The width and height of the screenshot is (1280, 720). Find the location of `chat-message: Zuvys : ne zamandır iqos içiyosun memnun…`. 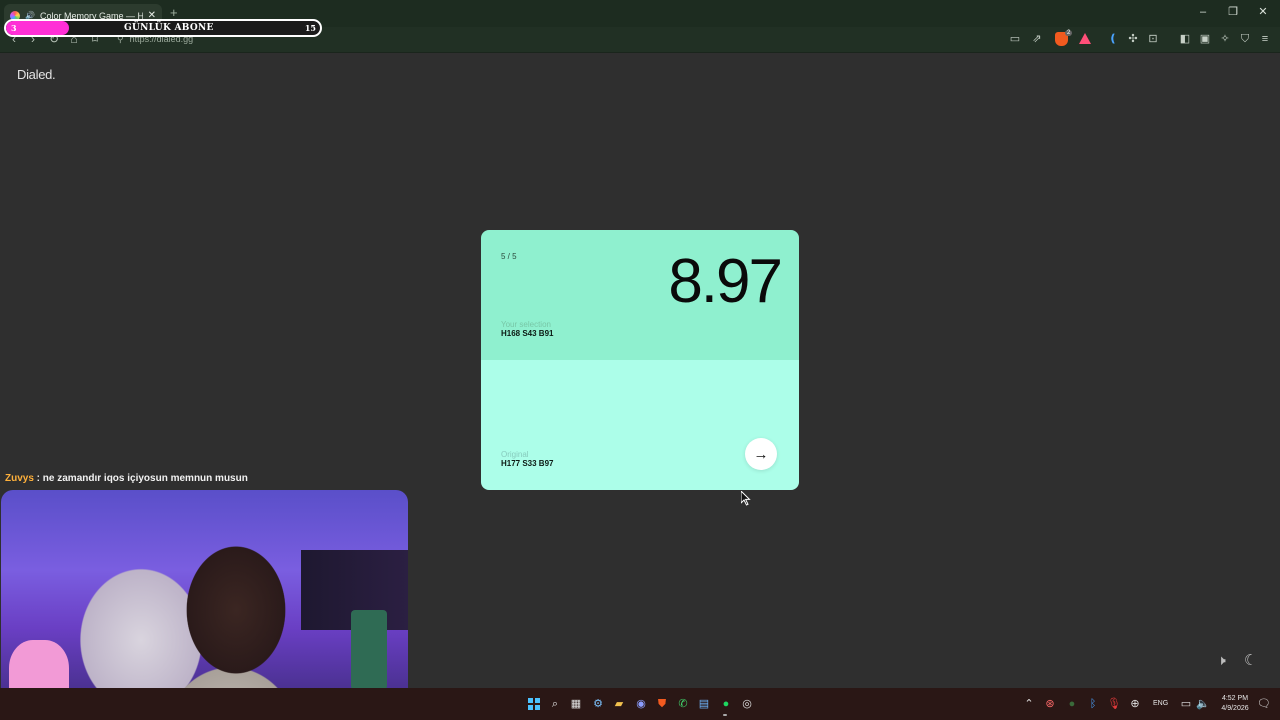

chat-message: Zuvys : ne zamandır iqos içiyosun memnun… is located at coordinates (126, 478).